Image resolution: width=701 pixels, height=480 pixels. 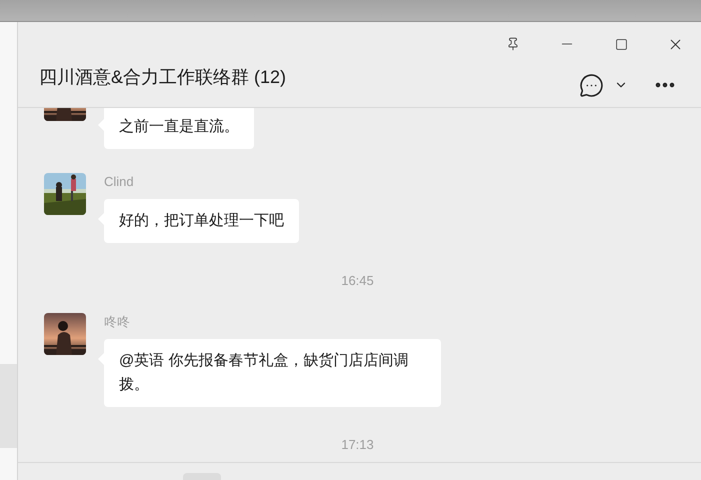 I want to click on message-bubble: 好的，把订单处理一下吧, so click(x=201, y=221).